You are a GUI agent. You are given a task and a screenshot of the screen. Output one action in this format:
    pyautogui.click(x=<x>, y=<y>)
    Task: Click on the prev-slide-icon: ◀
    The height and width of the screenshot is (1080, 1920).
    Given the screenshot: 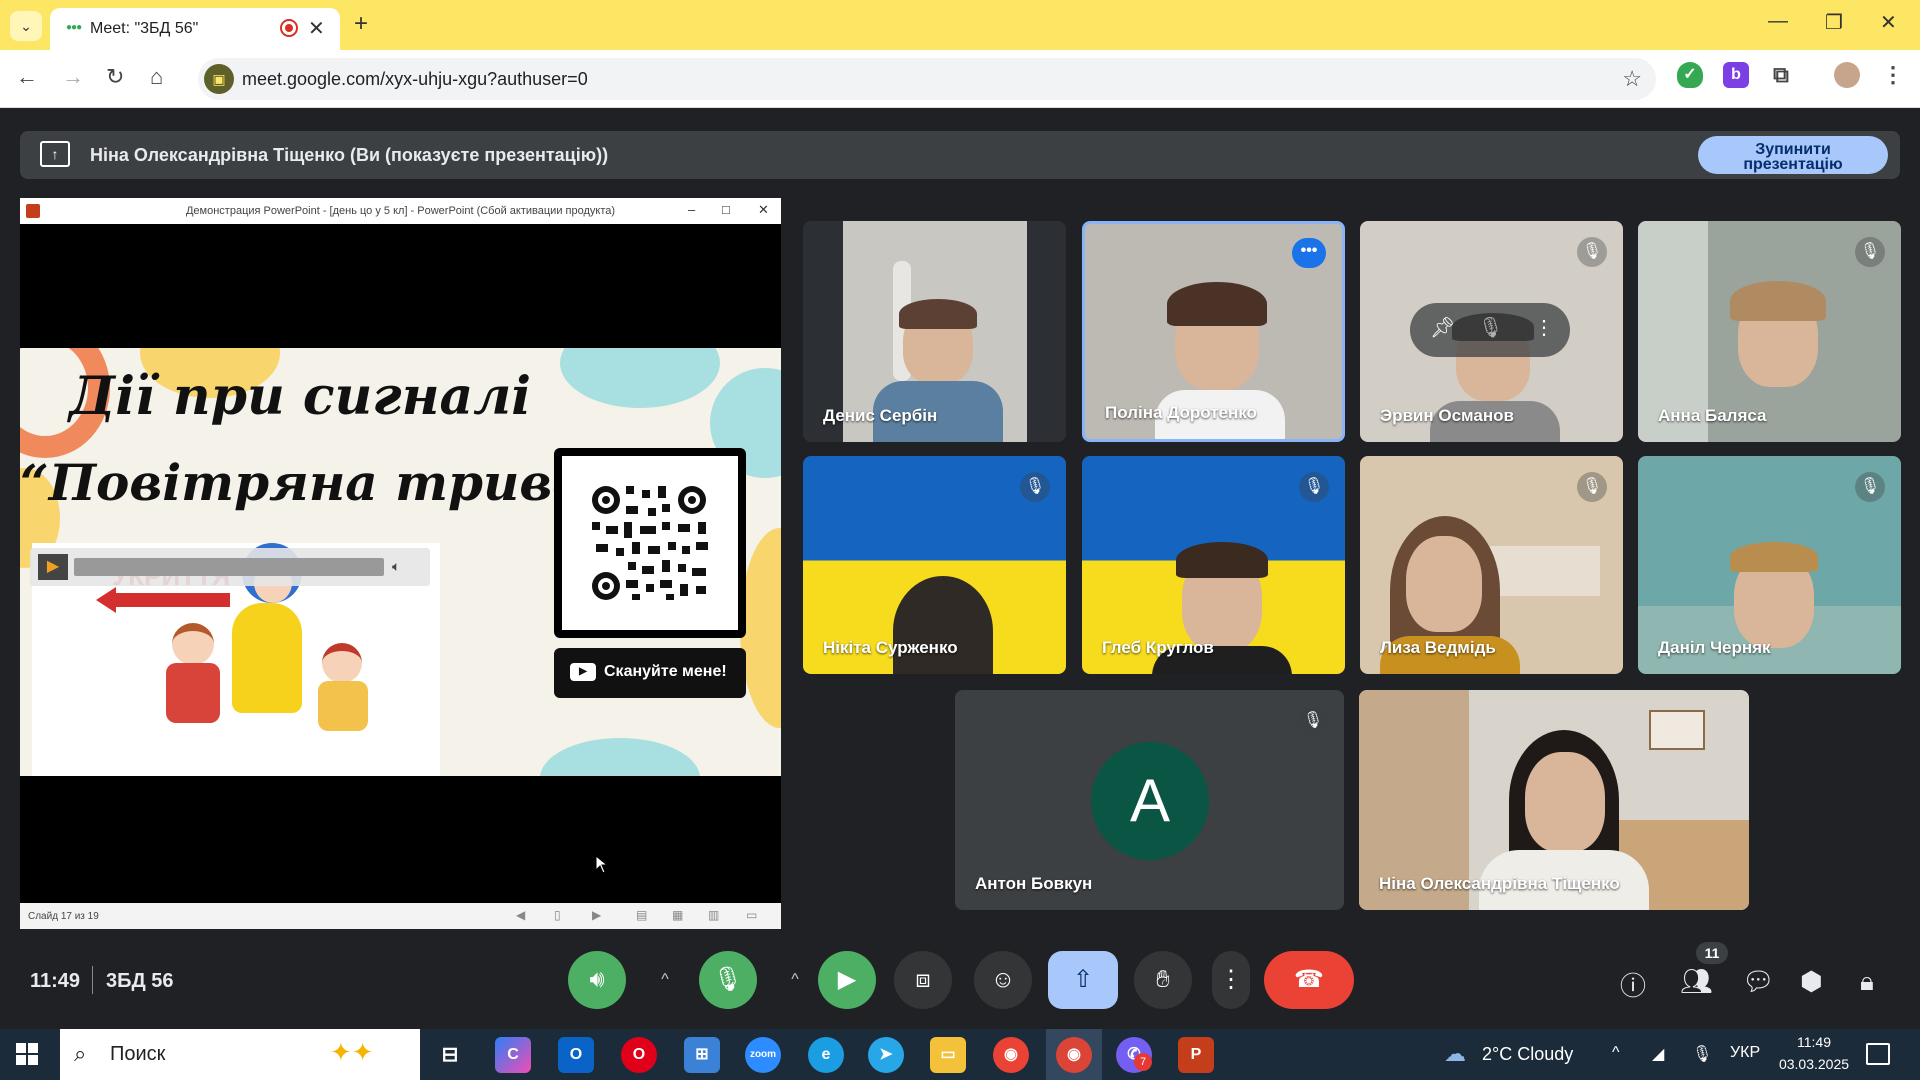 What is the action you would take?
    pyautogui.click(x=520, y=915)
    